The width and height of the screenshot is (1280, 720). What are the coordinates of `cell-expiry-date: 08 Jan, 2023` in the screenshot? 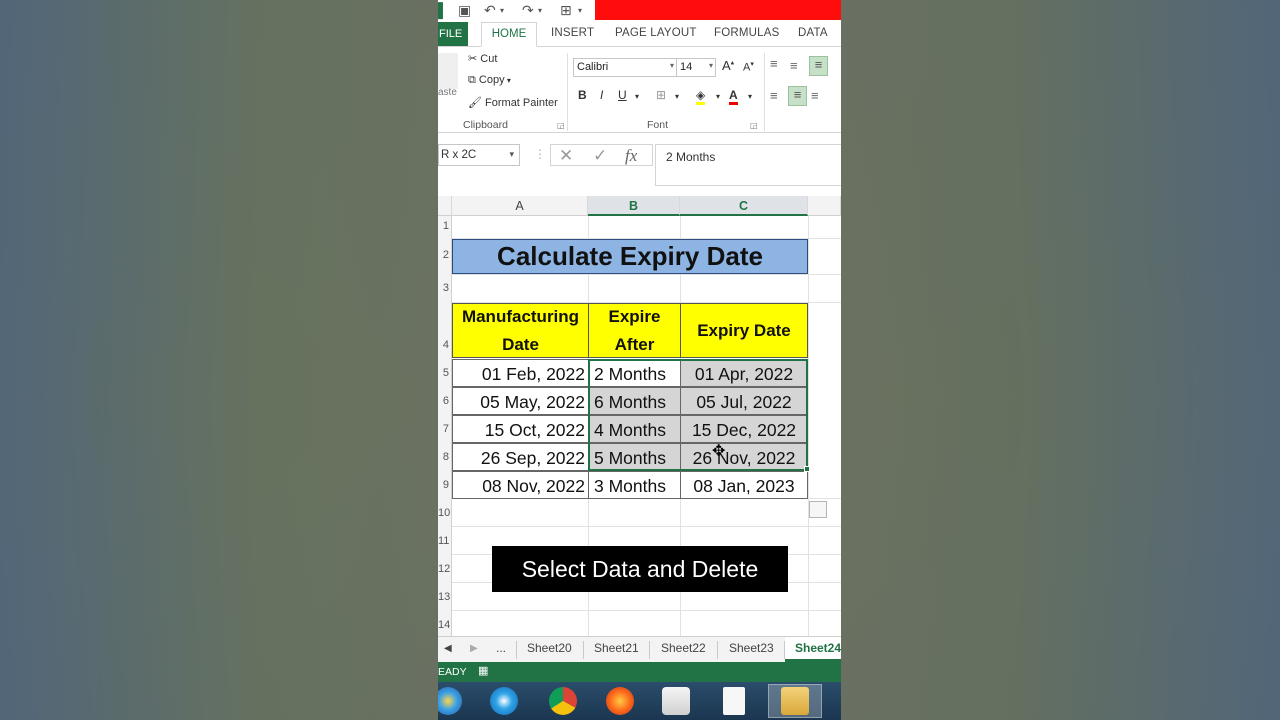 It's located at (744, 485).